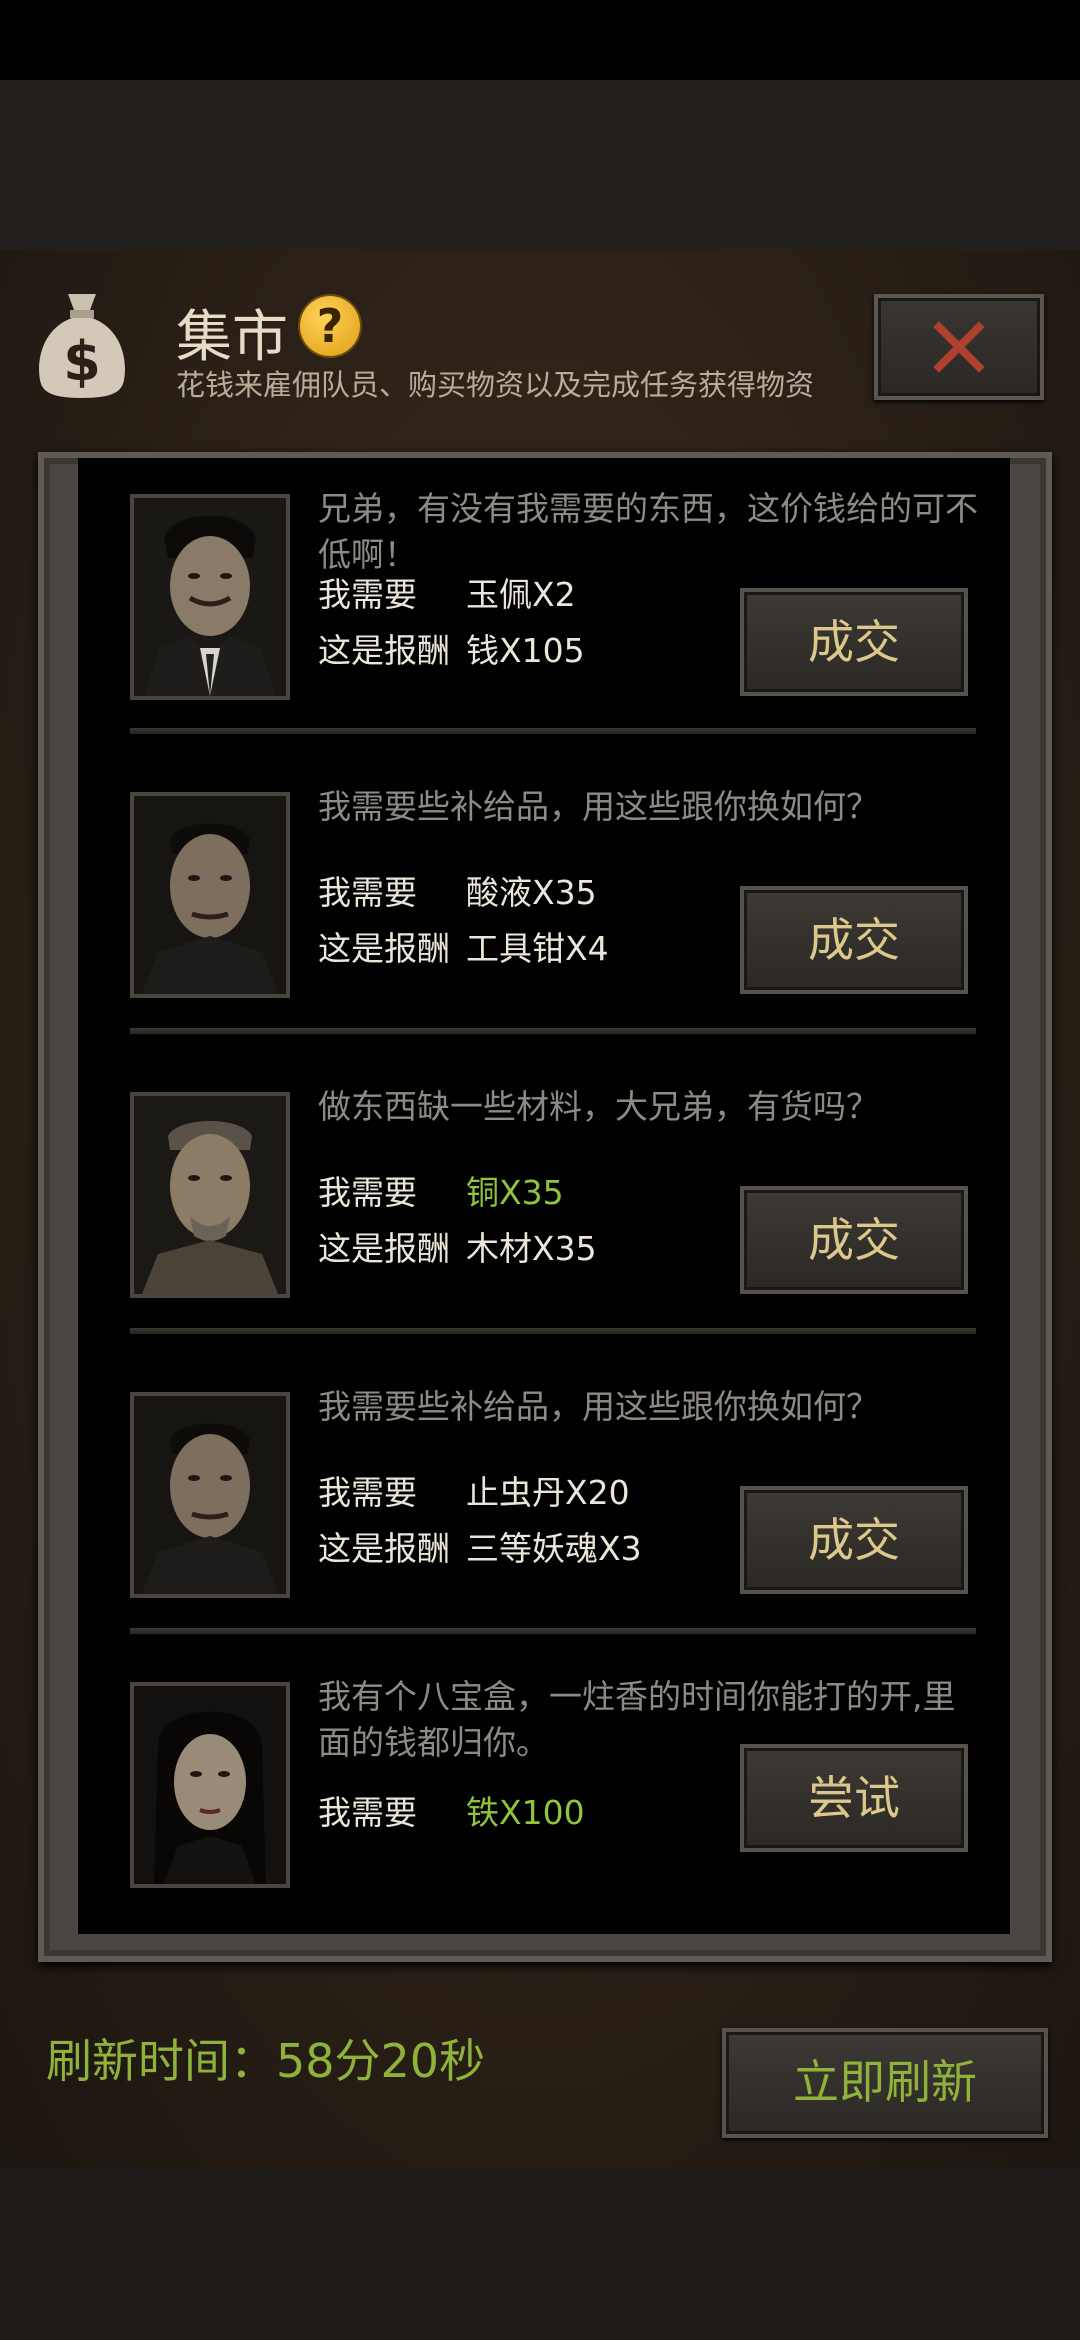 The image size is (1080, 2340). What do you see at coordinates (232, 337) in the screenshot?
I see `page-title: 集市` at bounding box center [232, 337].